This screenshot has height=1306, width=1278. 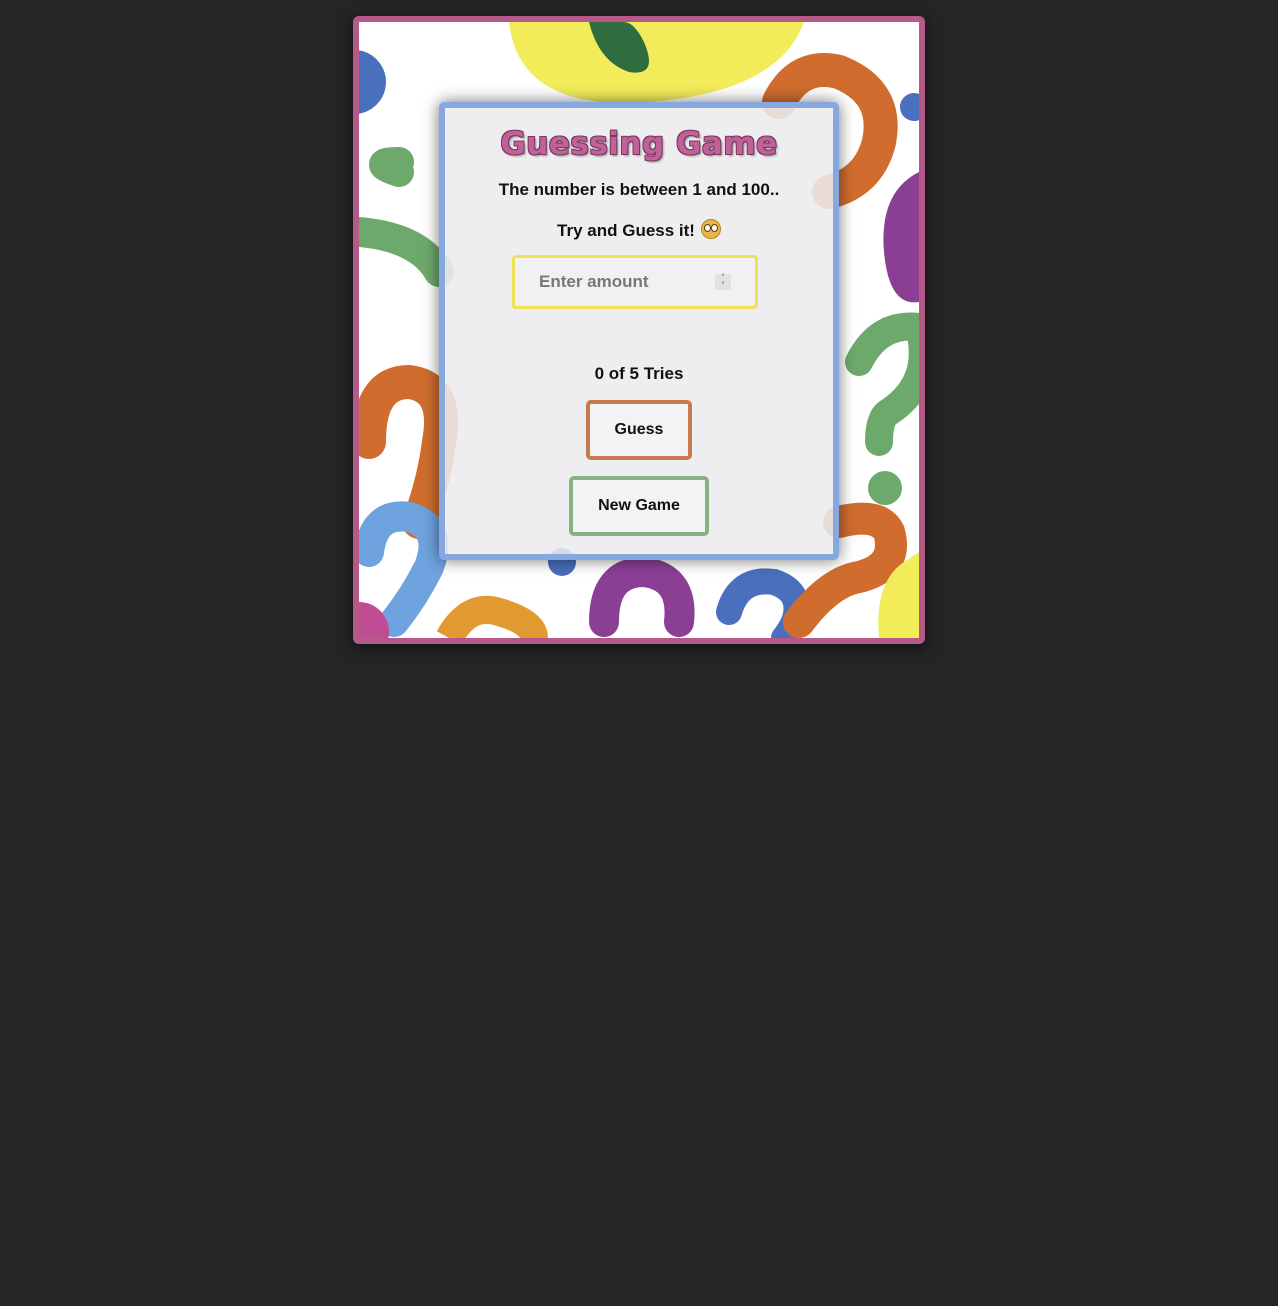 I want to click on tries-counter: 0 of 5 Tries, so click(x=639, y=373).